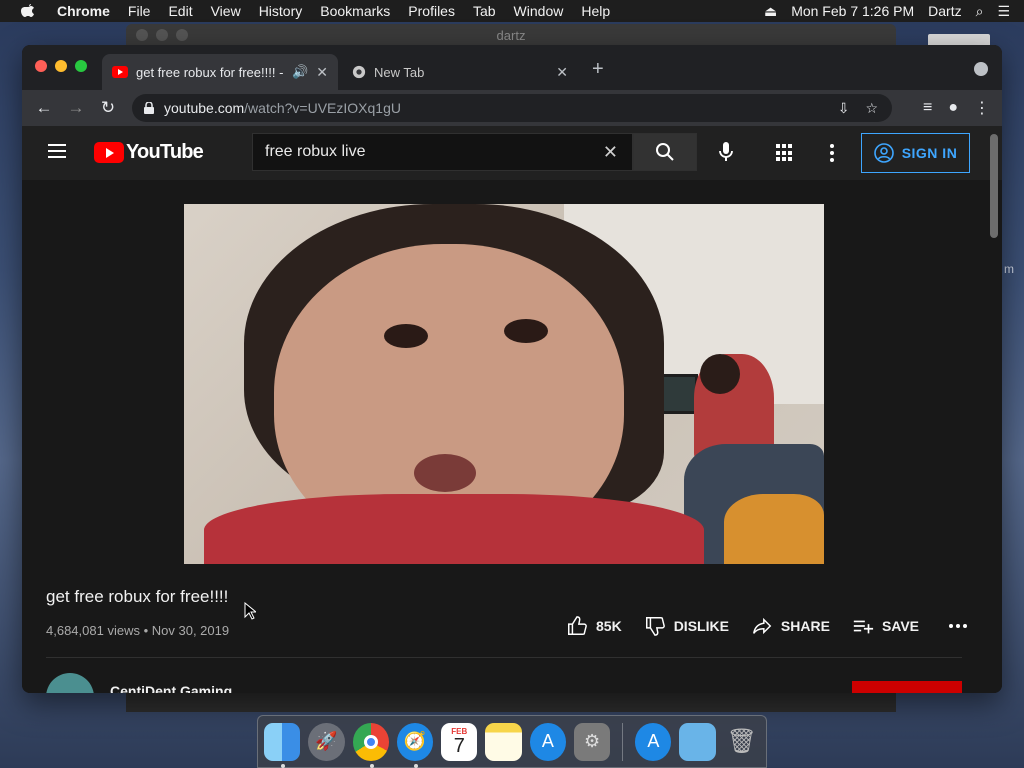  I want to click on desktop-edge-fragment: m, so click(1009, 269).